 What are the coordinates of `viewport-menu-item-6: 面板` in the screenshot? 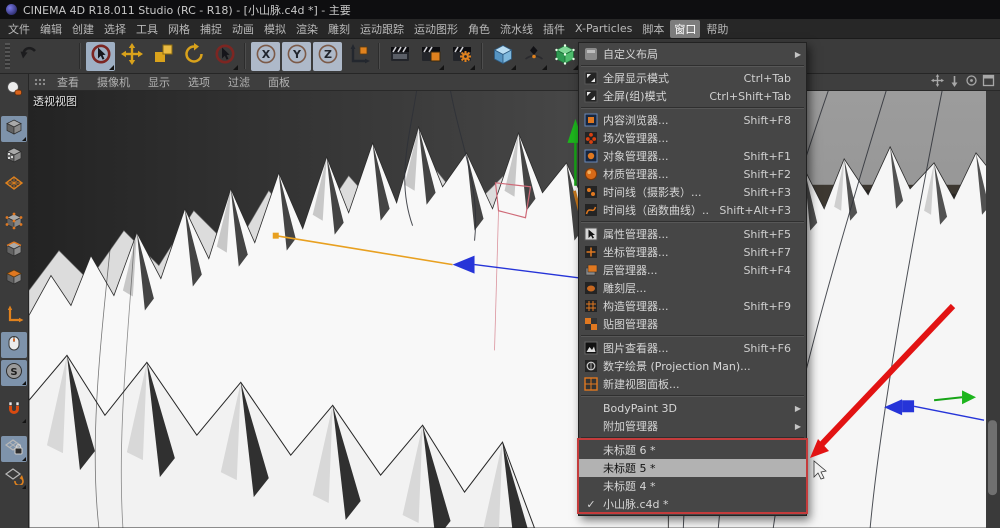 It's located at (279, 82).